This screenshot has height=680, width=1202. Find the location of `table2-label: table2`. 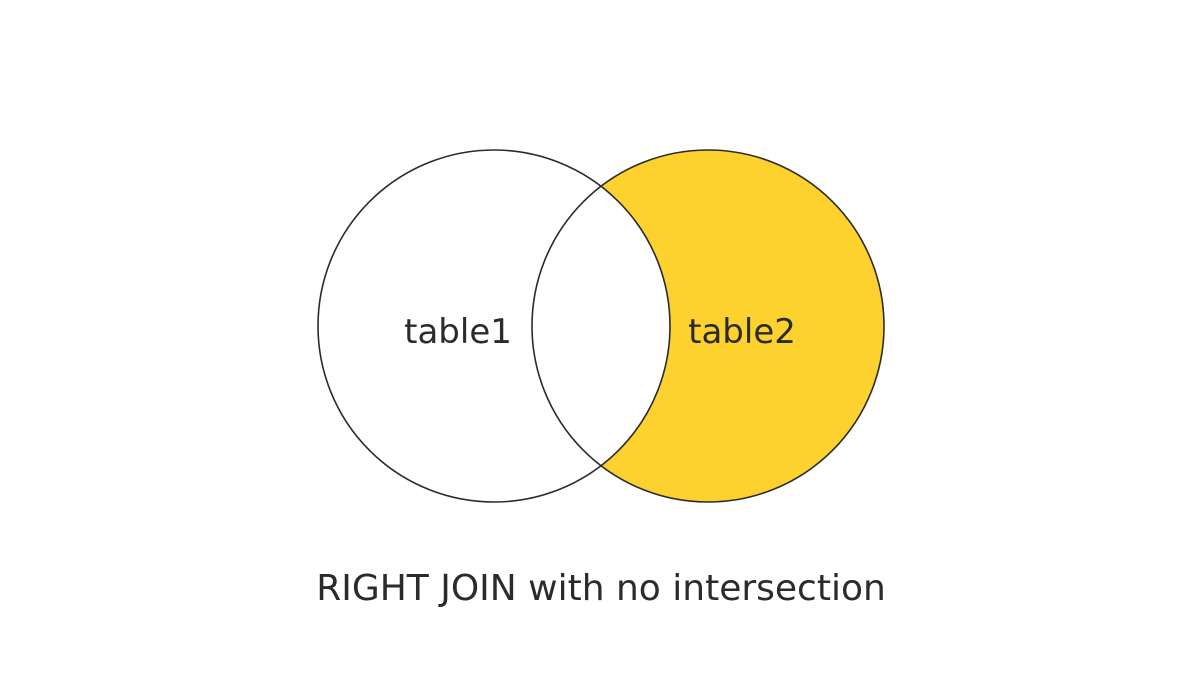

table2-label: table2 is located at coordinates (742, 332).